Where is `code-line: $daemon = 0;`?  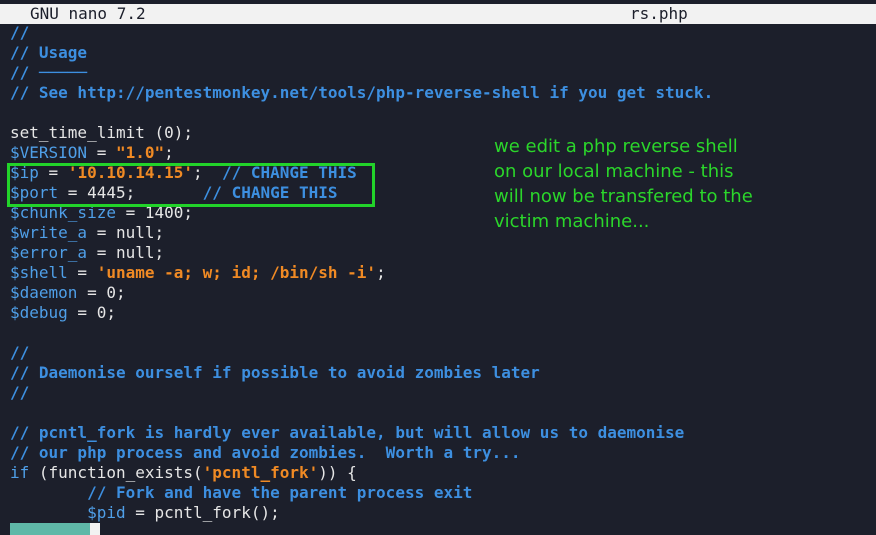
code-line: $daemon = 0; is located at coordinates (68, 292).